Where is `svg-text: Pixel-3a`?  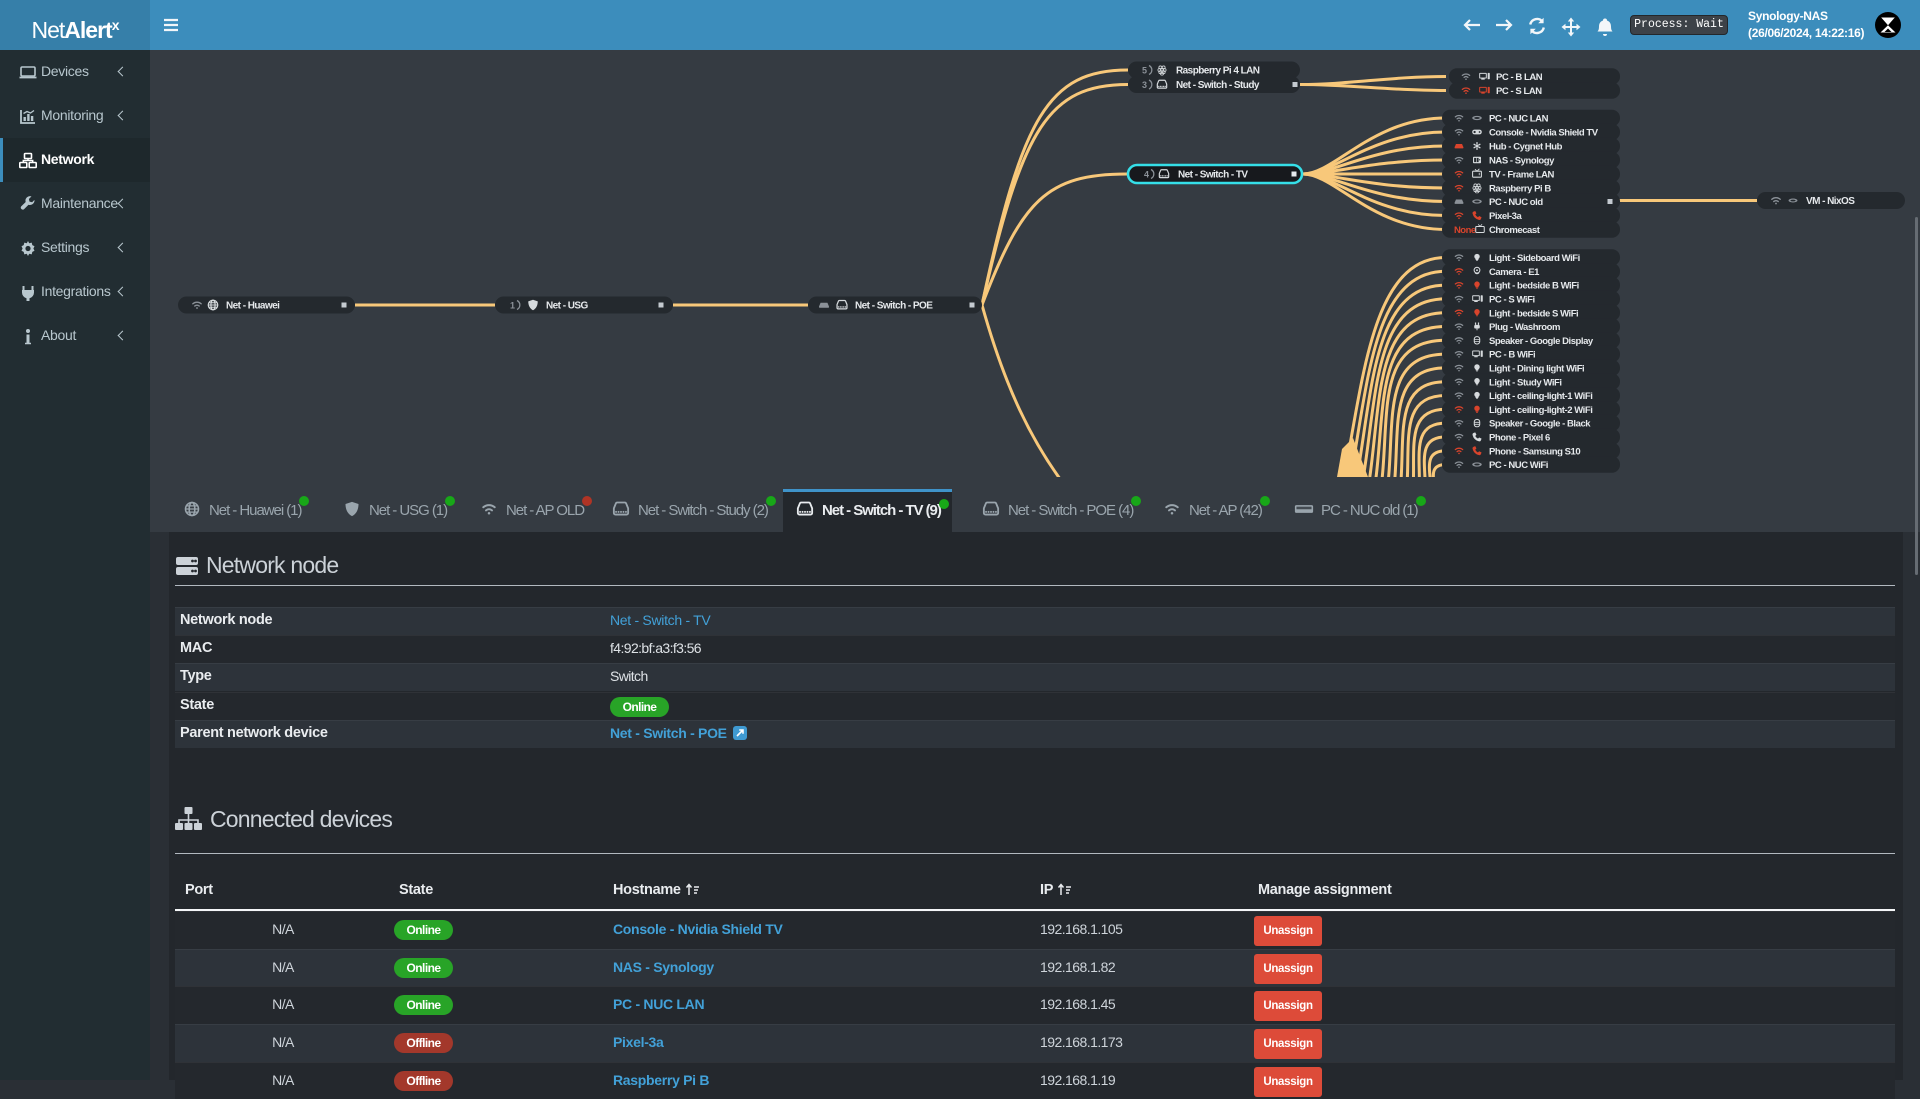 svg-text: Pixel-3a is located at coordinates (1505, 216).